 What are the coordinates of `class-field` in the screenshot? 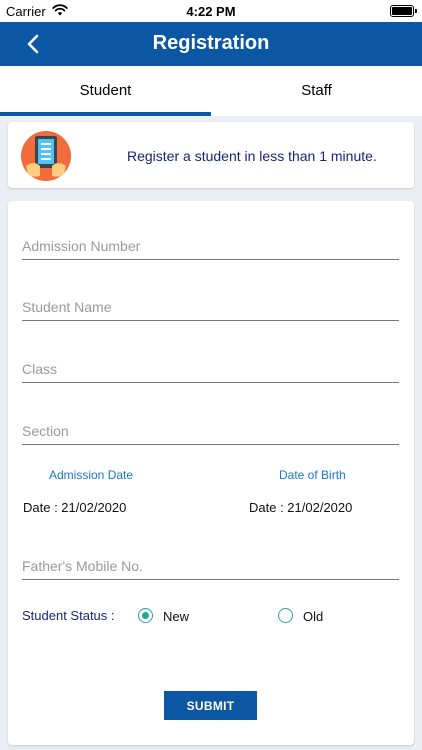 It's located at (210, 366).